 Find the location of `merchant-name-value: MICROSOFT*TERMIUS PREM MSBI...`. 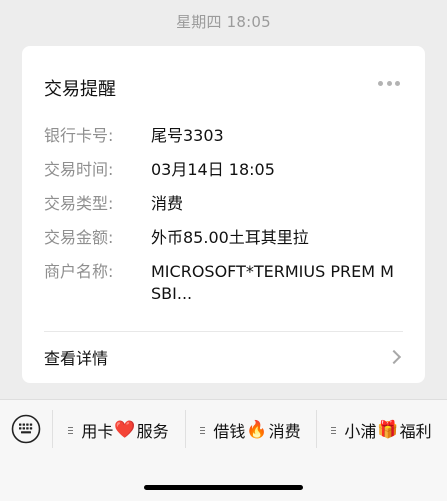

merchant-name-value: MICROSOFT*TERMIUS PREM MSBI... is located at coordinates (272, 282).